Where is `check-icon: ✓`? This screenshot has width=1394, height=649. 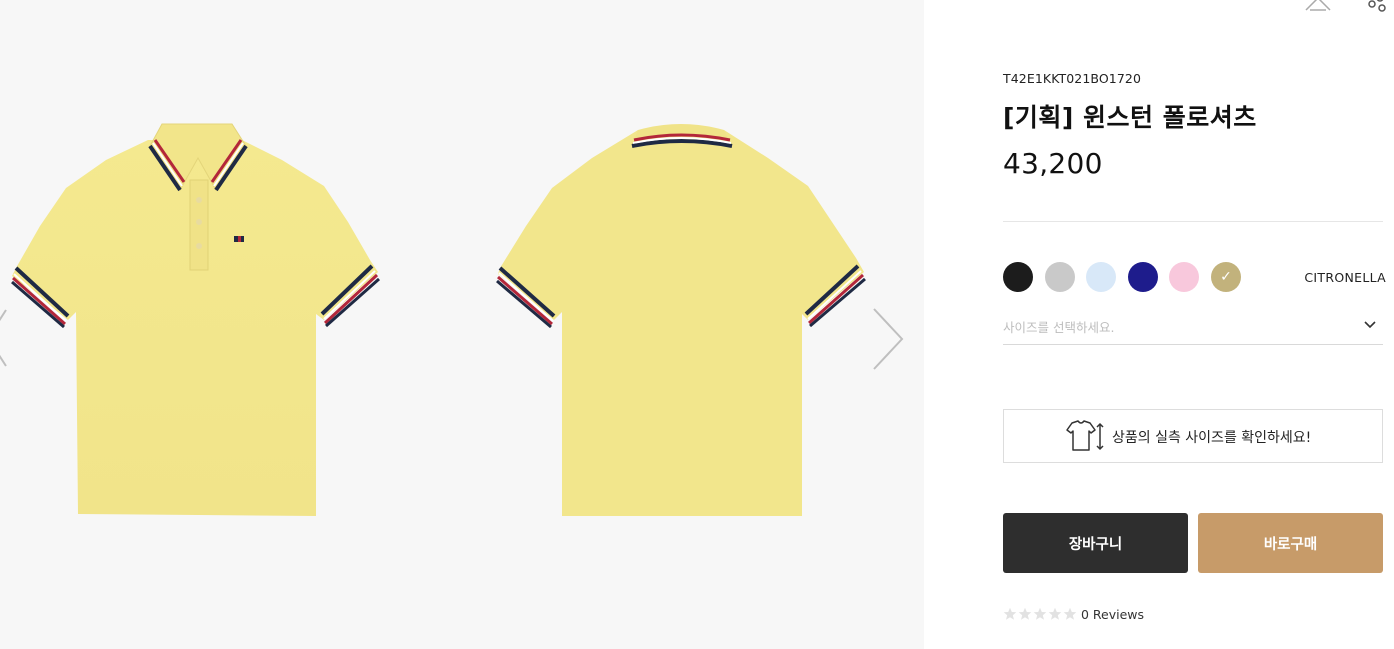
check-icon: ✓ is located at coordinates (1226, 277).